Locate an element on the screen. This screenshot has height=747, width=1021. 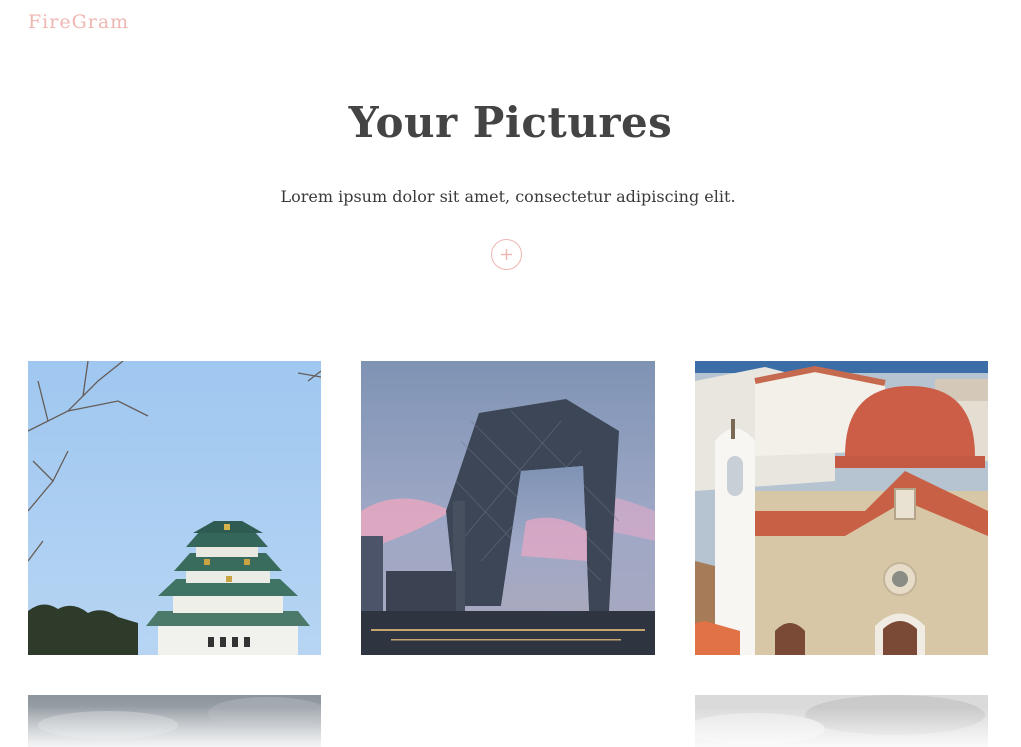
castle-photo is located at coordinates (174, 508).